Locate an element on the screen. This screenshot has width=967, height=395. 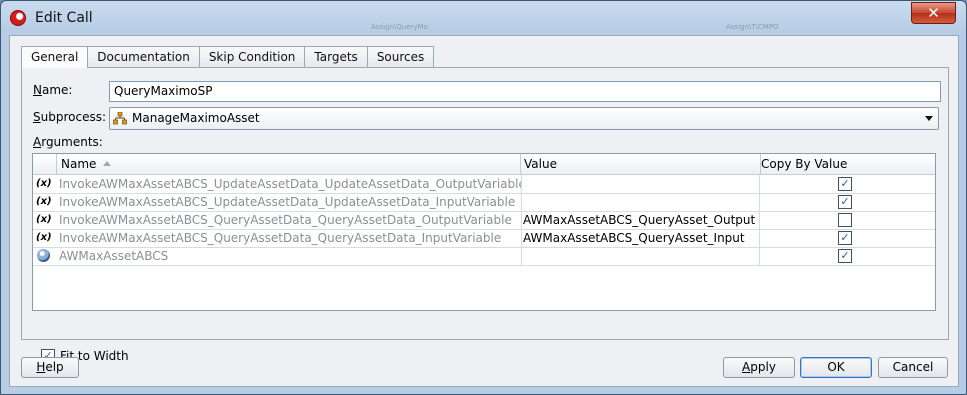
ok-button: OK is located at coordinates (836, 367).